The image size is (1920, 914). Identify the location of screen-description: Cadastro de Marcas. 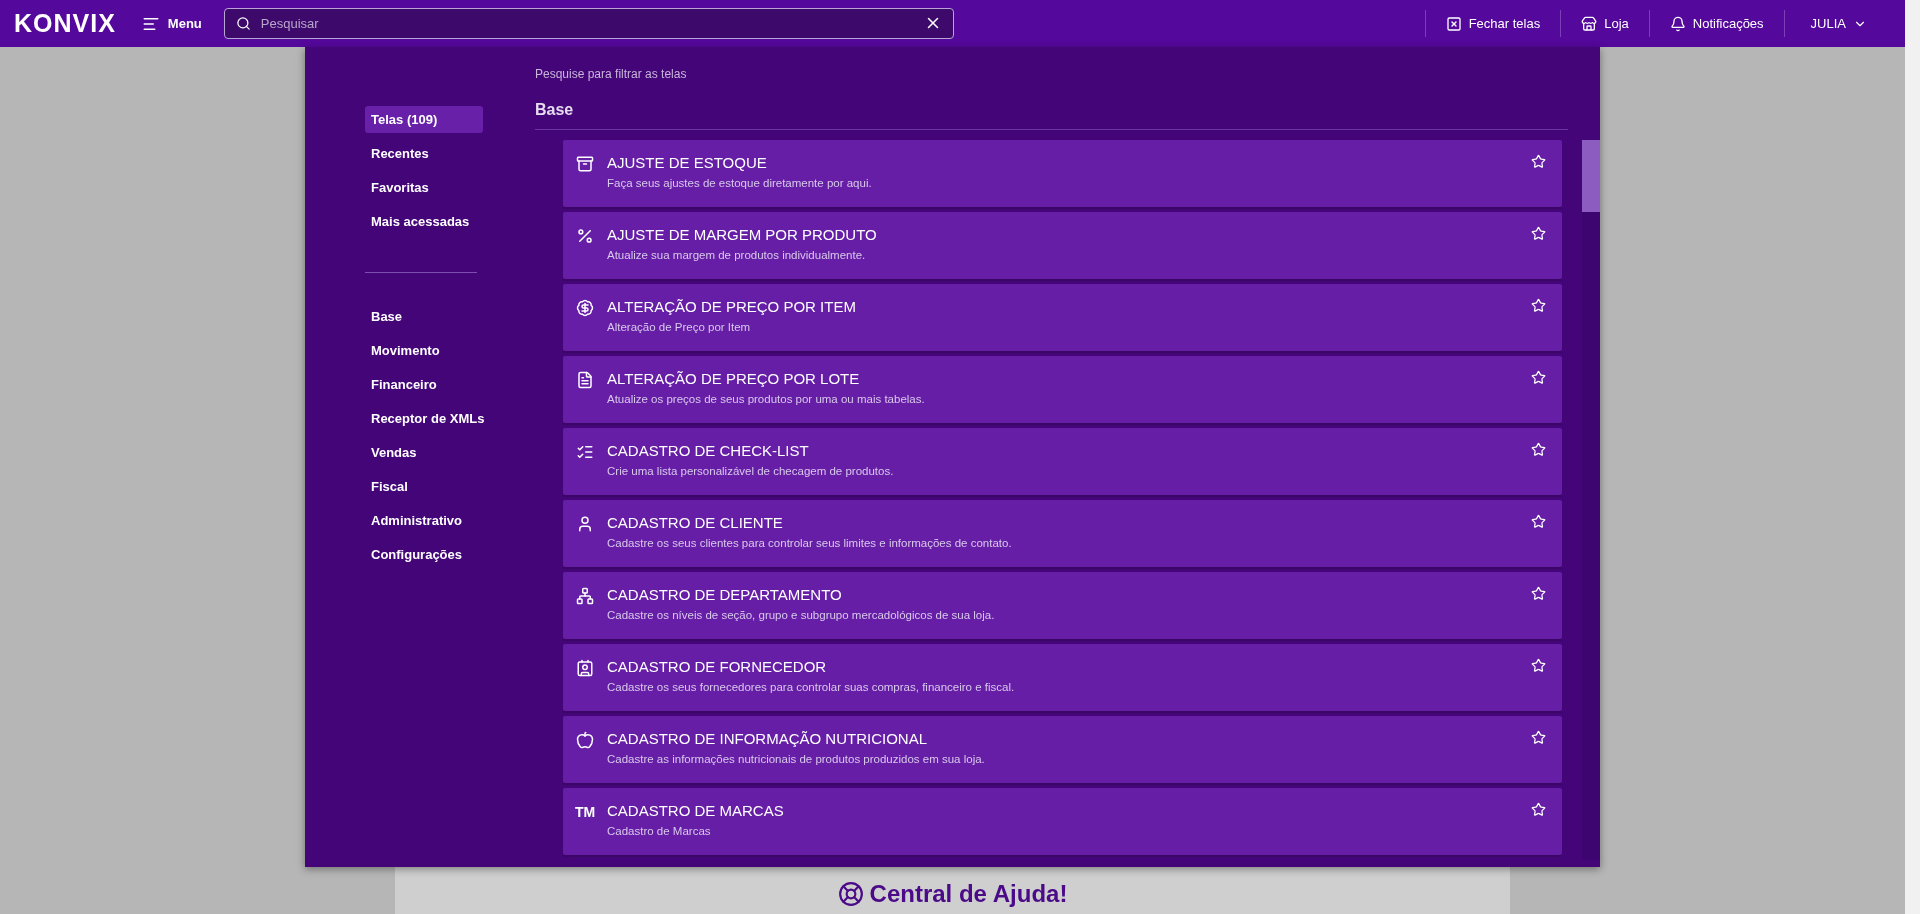
(659, 831).